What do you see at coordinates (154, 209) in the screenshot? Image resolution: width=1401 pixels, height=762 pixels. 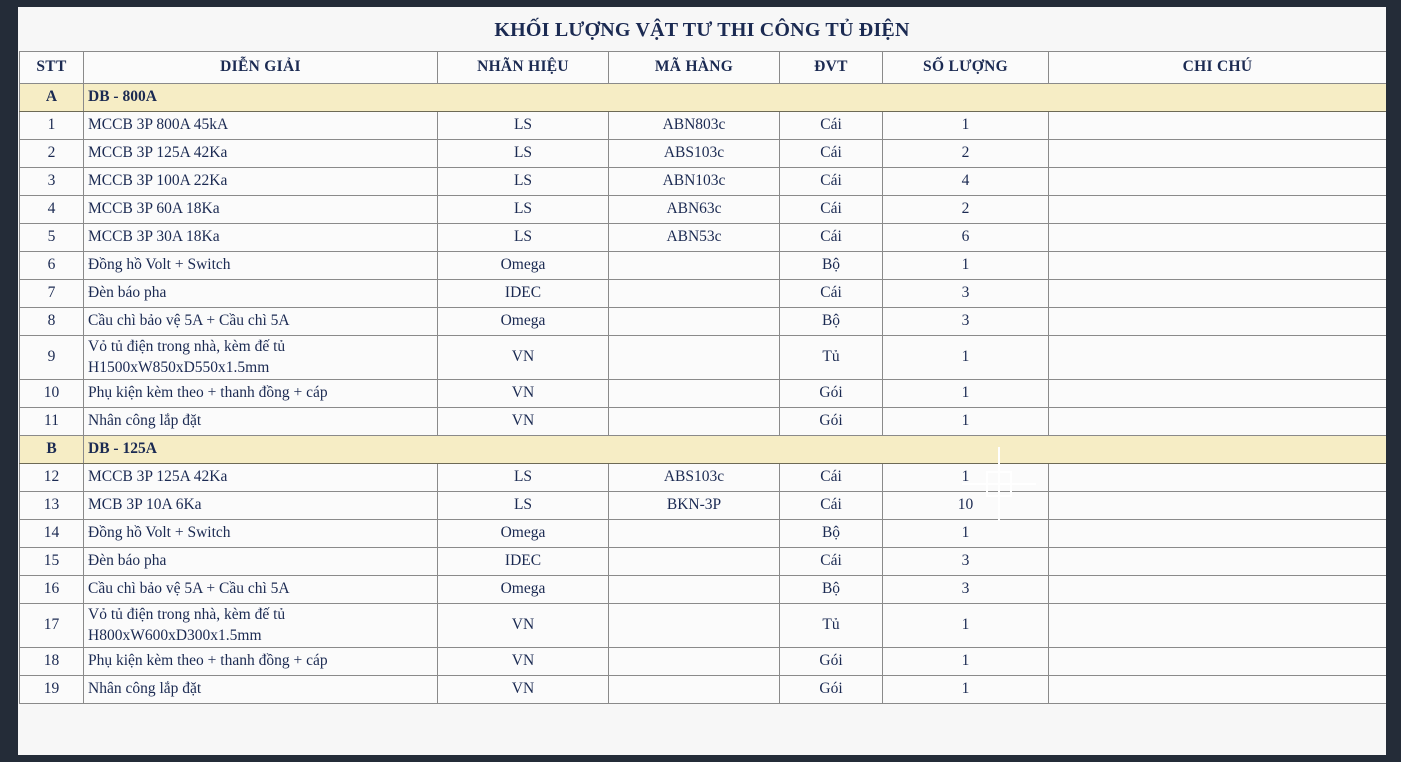 I see `description-line: MCCB 3P 60A 18Ka` at bounding box center [154, 209].